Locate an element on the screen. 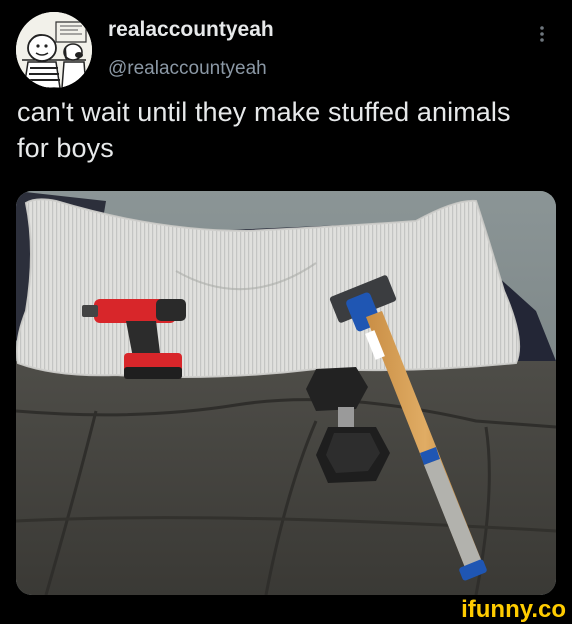 Image resolution: width=572 pixels, height=624 pixels. watermark-text: ifunny.co is located at coordinates (513, 609).